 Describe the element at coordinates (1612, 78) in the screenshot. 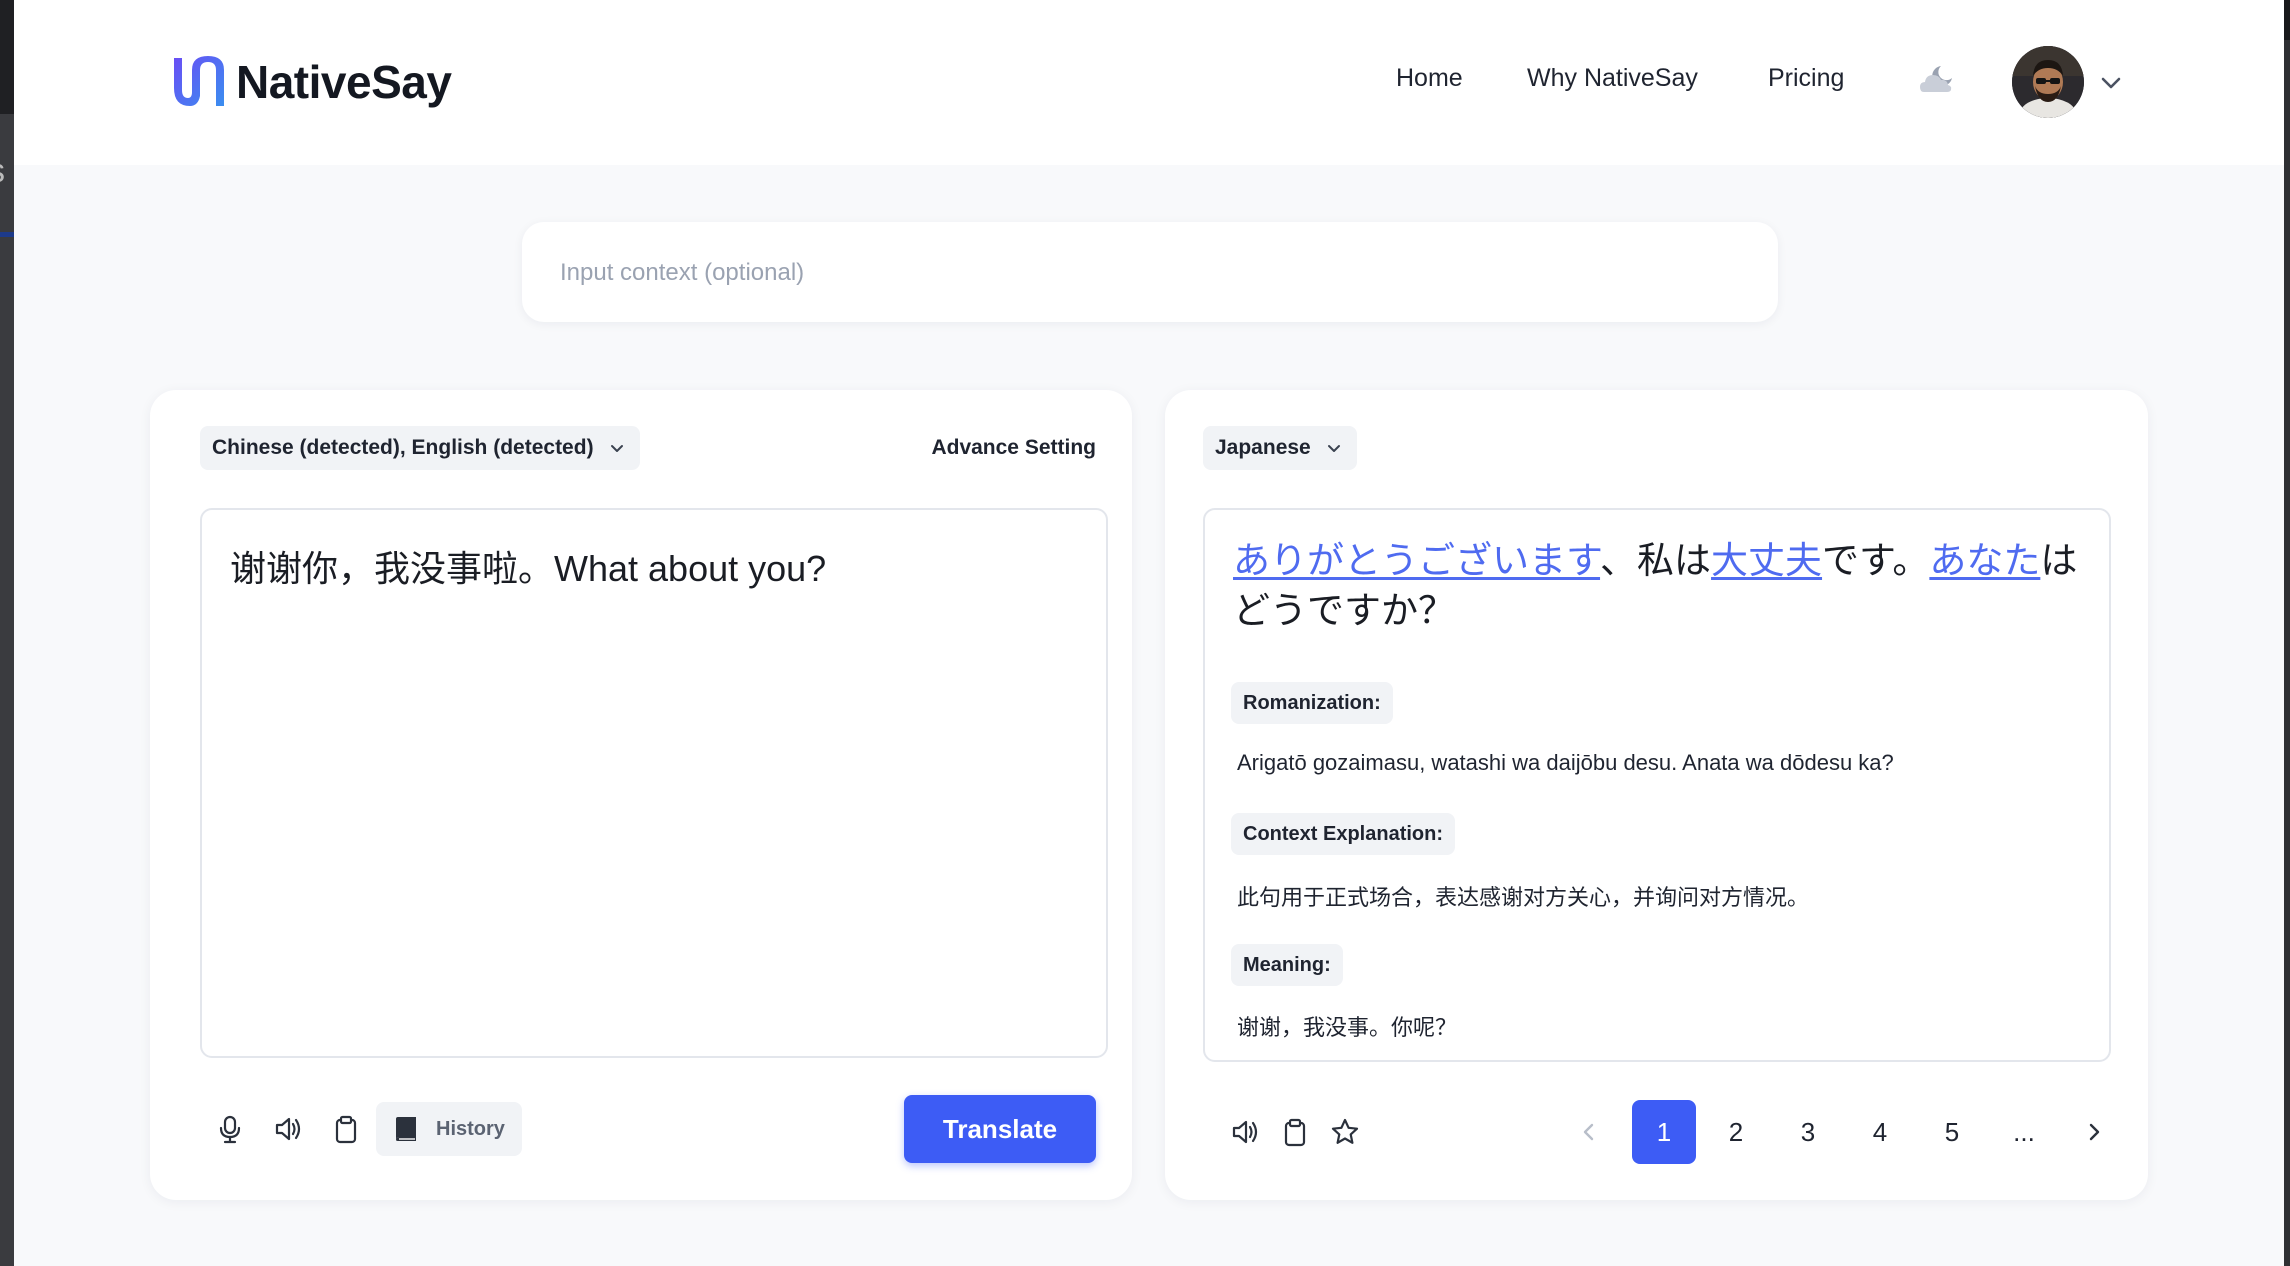

I see `nav-why-nativesay: Why NativeSay` at that location.